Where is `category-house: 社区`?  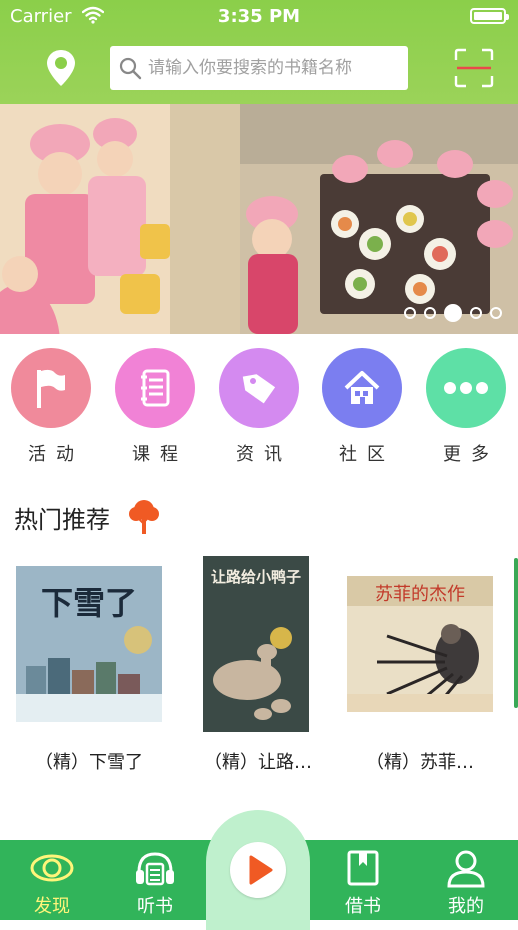 category-house: 社区 is located at coordinates (362, 407).